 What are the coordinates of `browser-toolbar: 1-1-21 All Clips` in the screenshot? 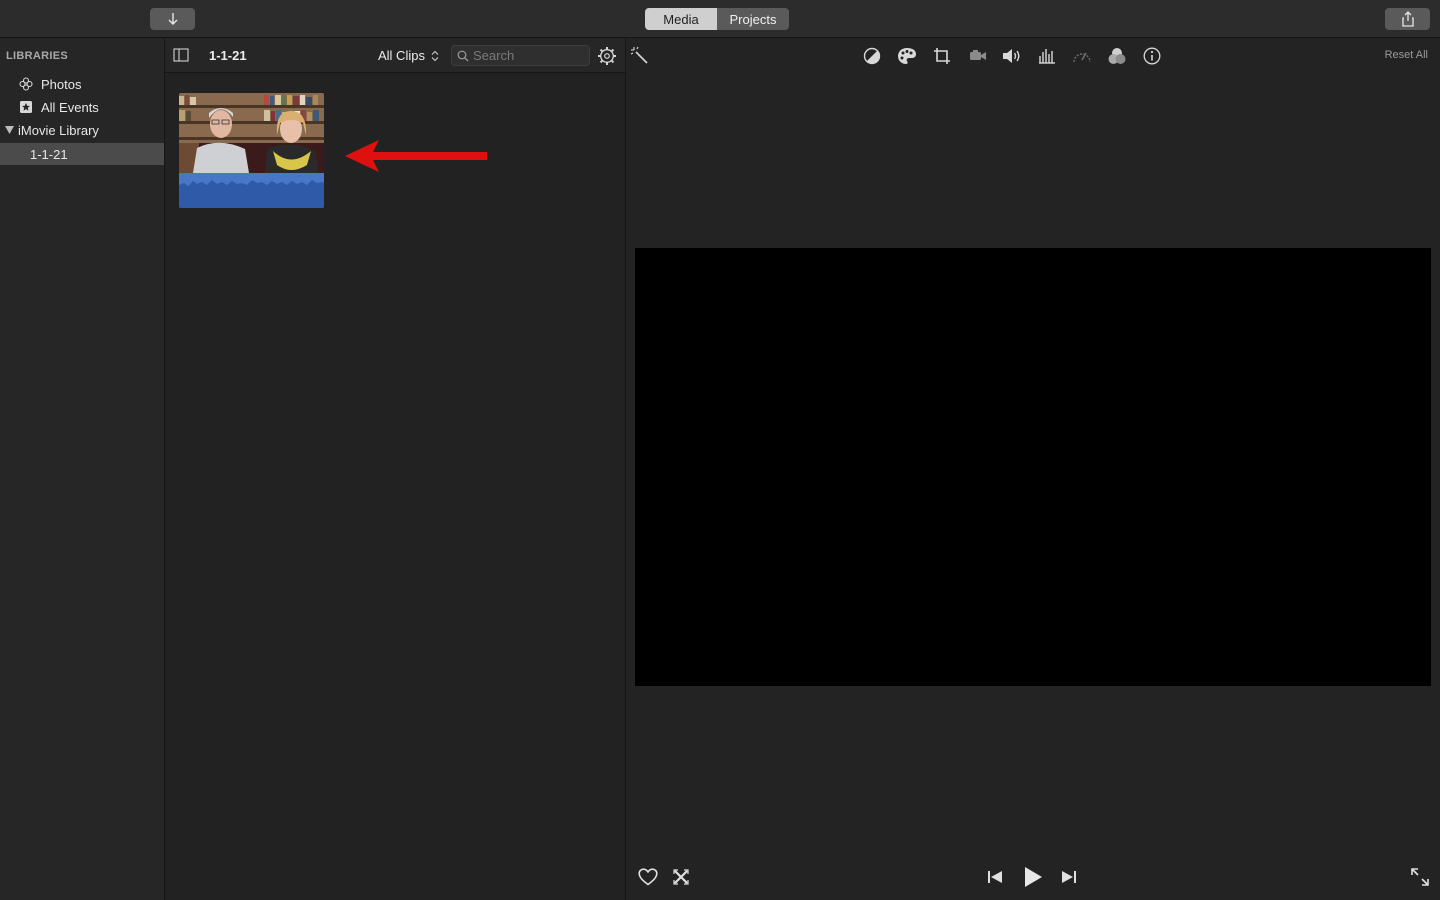 It's located at (395, 55).